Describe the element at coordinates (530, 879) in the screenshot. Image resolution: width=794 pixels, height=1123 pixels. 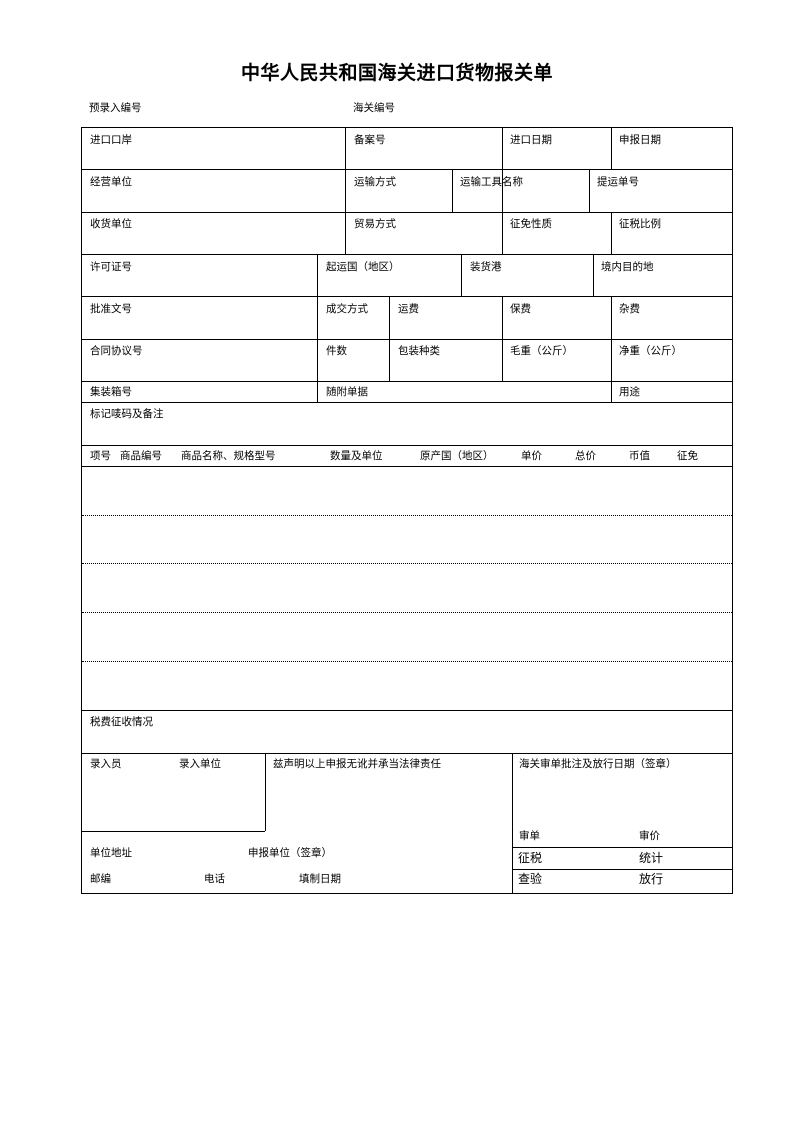
I see `inspection-label: 查验` at that location.